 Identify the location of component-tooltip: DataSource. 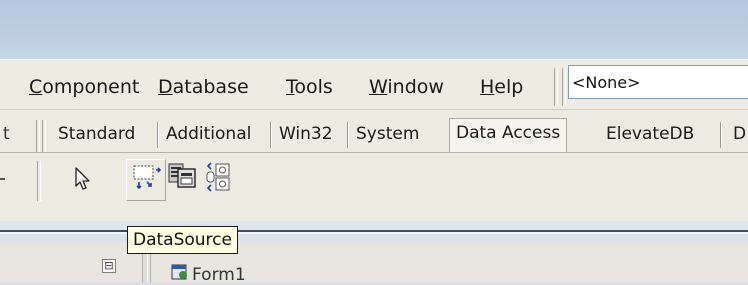
(182, 240).